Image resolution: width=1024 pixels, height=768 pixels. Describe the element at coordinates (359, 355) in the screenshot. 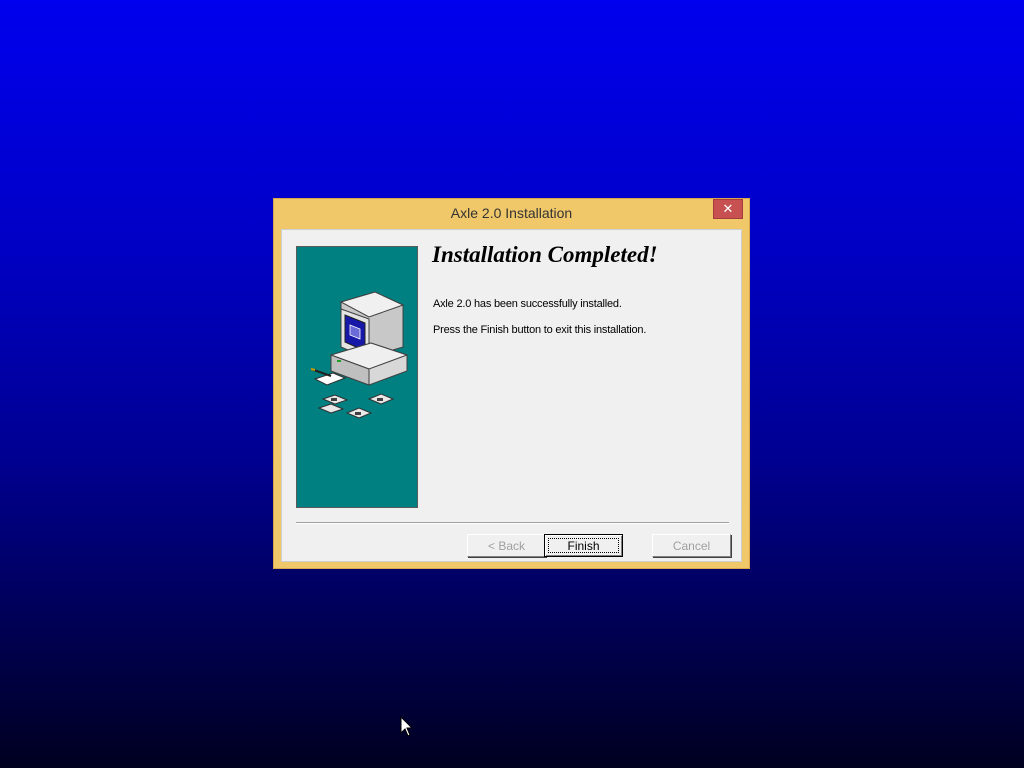

I see `computer-with-floppy-disks-icon` at that location.